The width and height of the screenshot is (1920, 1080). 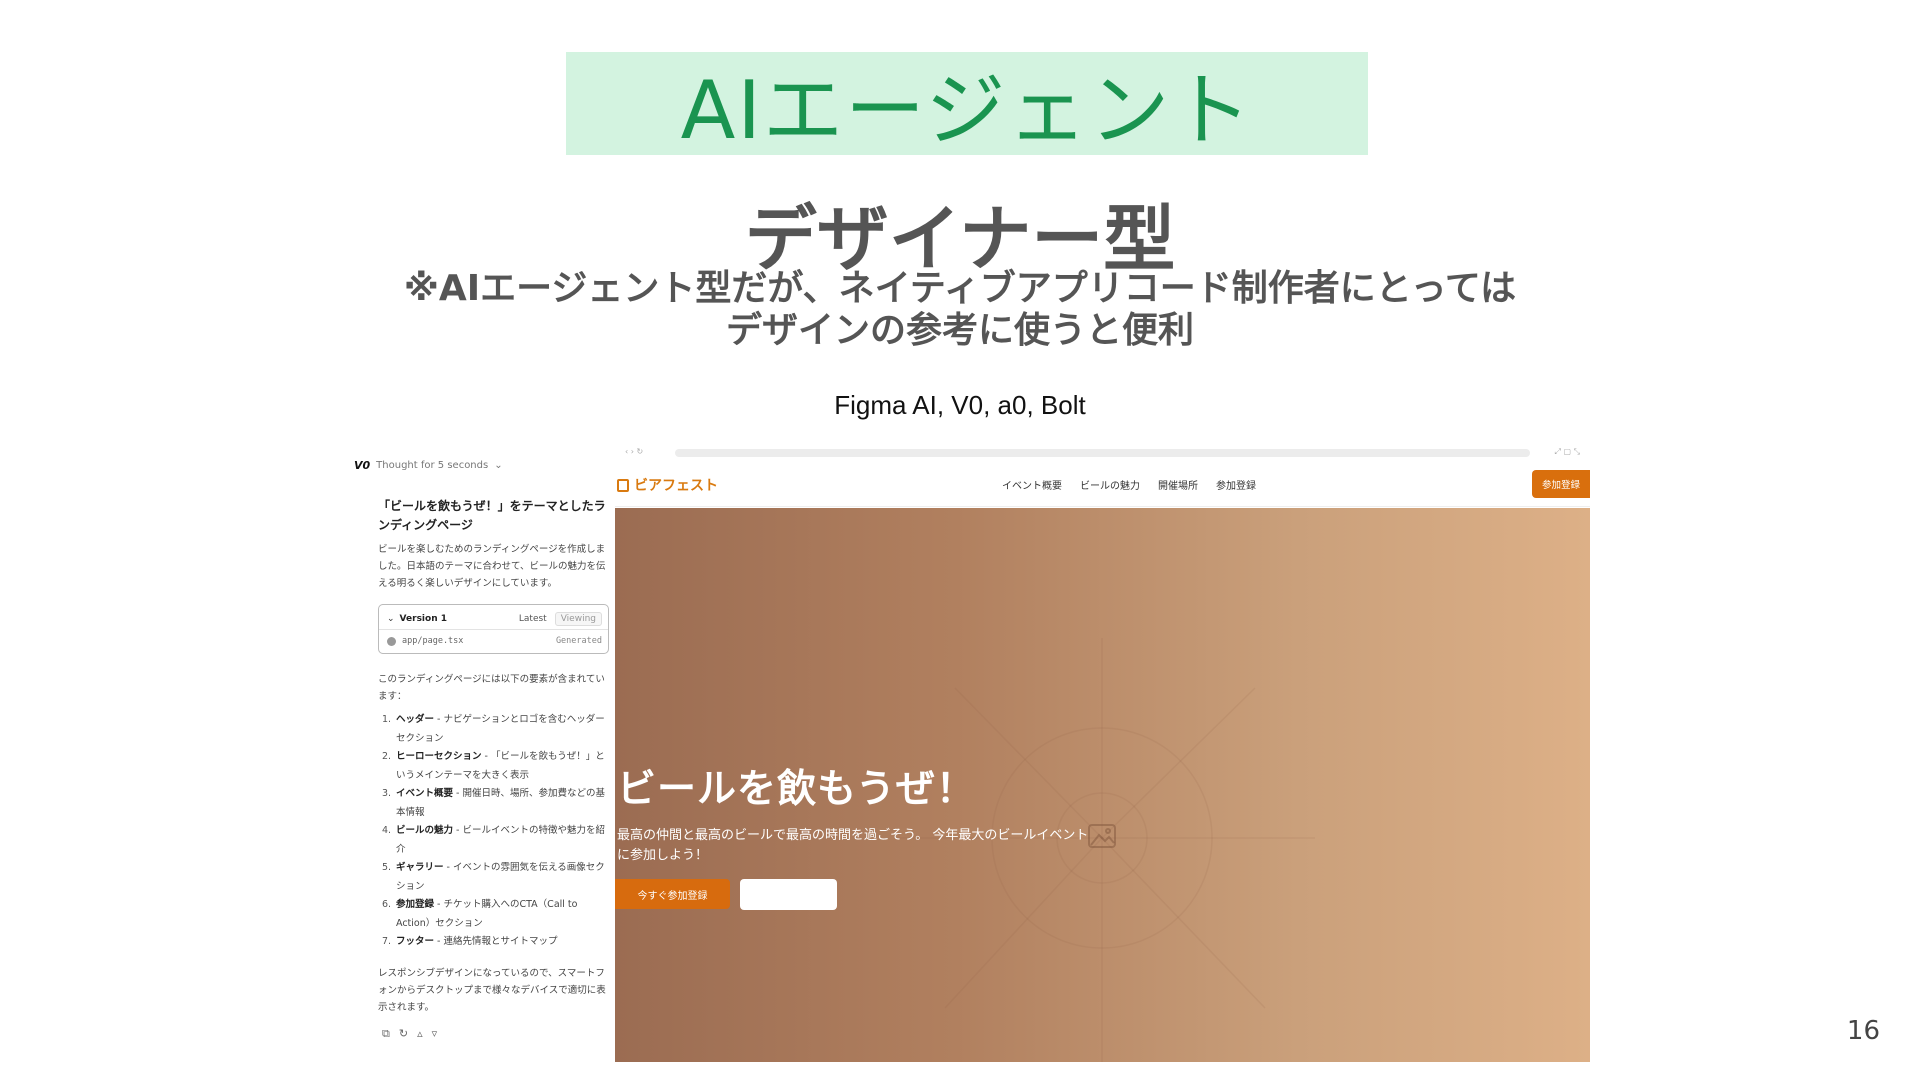 What do you see at coordinates (578, 619) in the screenshot?
I see `version-viewing-badge: Viewing` at bounding box center [578, 619].